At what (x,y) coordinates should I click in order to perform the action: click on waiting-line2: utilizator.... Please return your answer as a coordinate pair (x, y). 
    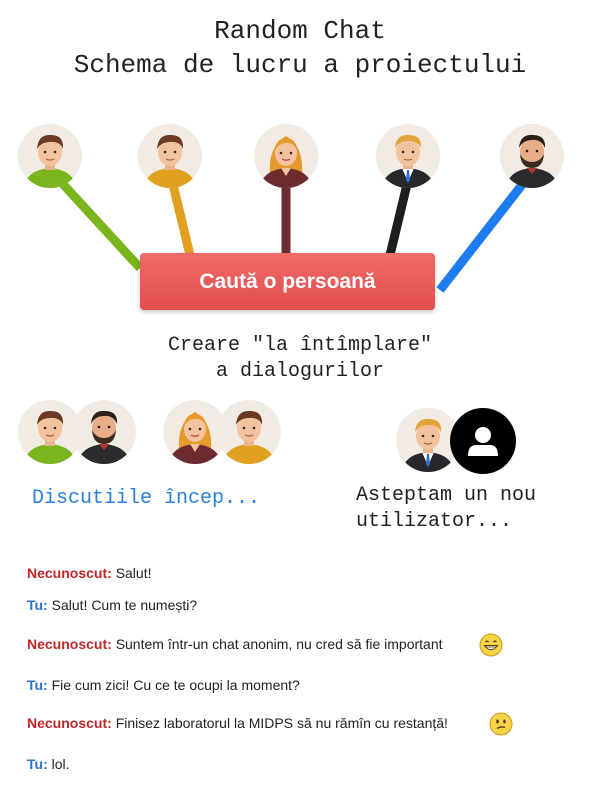
    Looking at the image, I should click on (434, 521).